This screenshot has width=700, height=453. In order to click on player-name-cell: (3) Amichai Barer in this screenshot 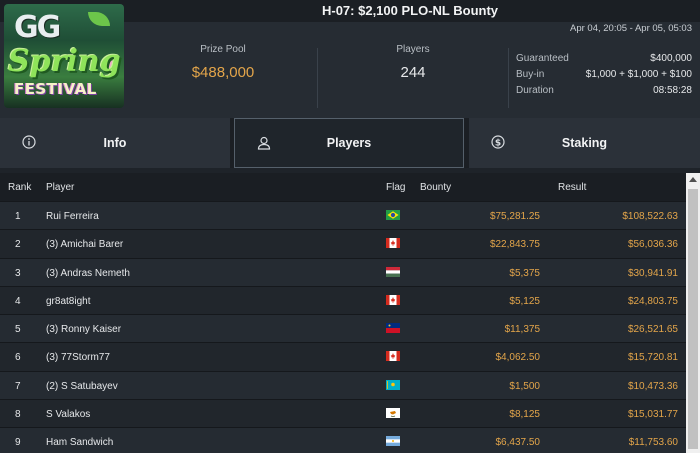, I will do `click(85, 245)`.